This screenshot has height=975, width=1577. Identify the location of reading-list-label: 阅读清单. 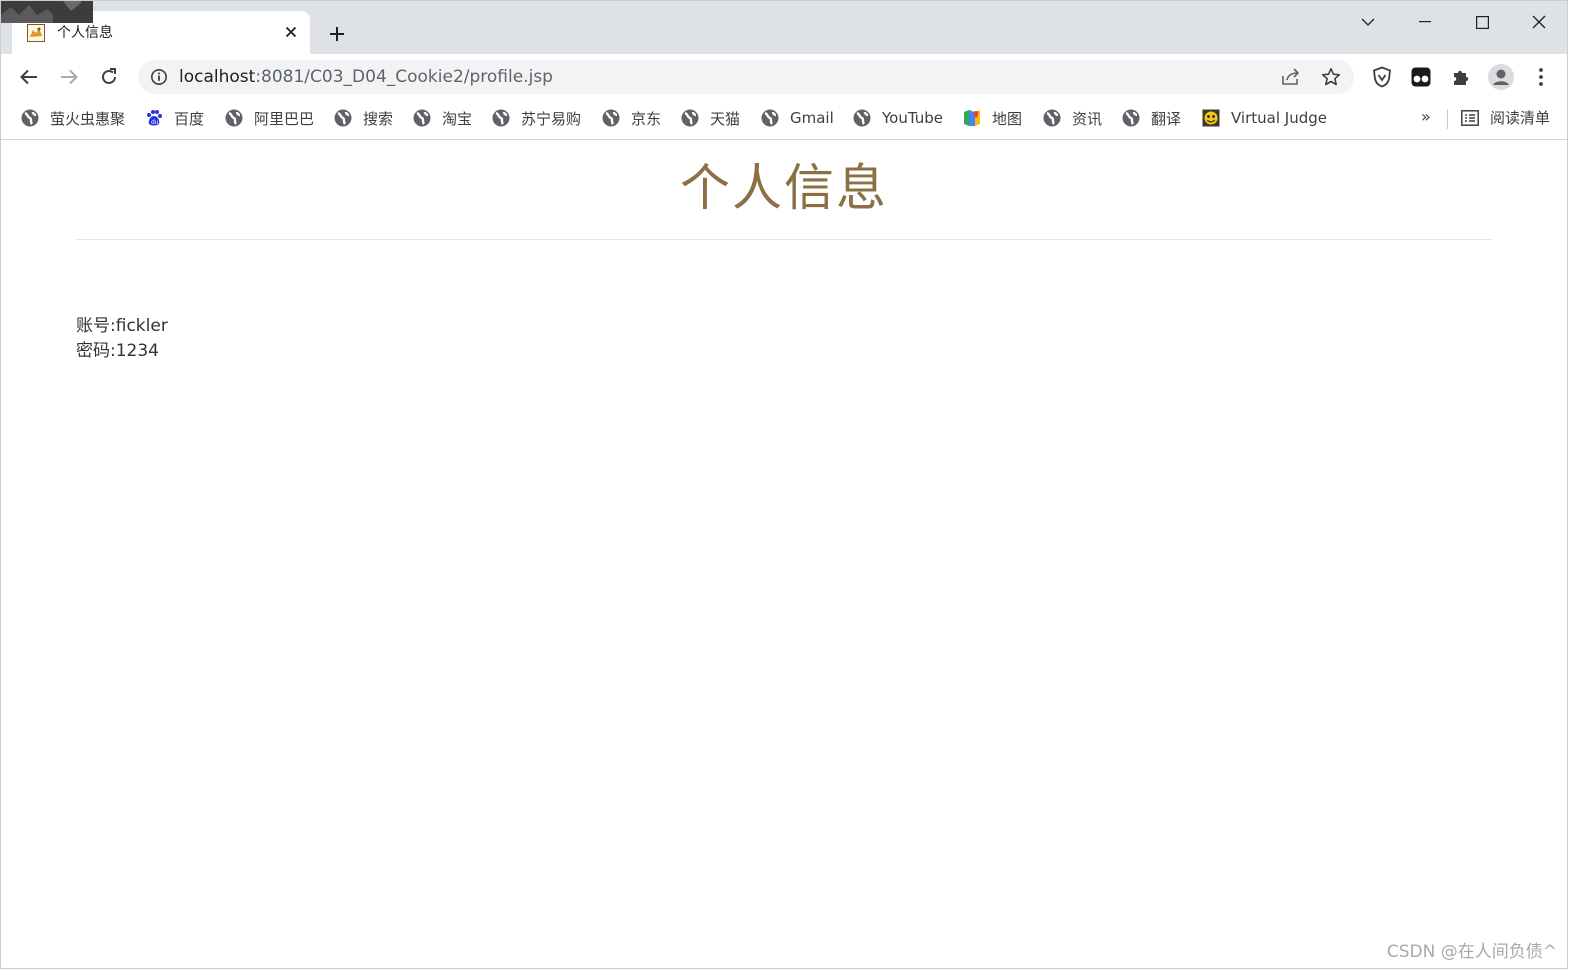
(1520, 118).